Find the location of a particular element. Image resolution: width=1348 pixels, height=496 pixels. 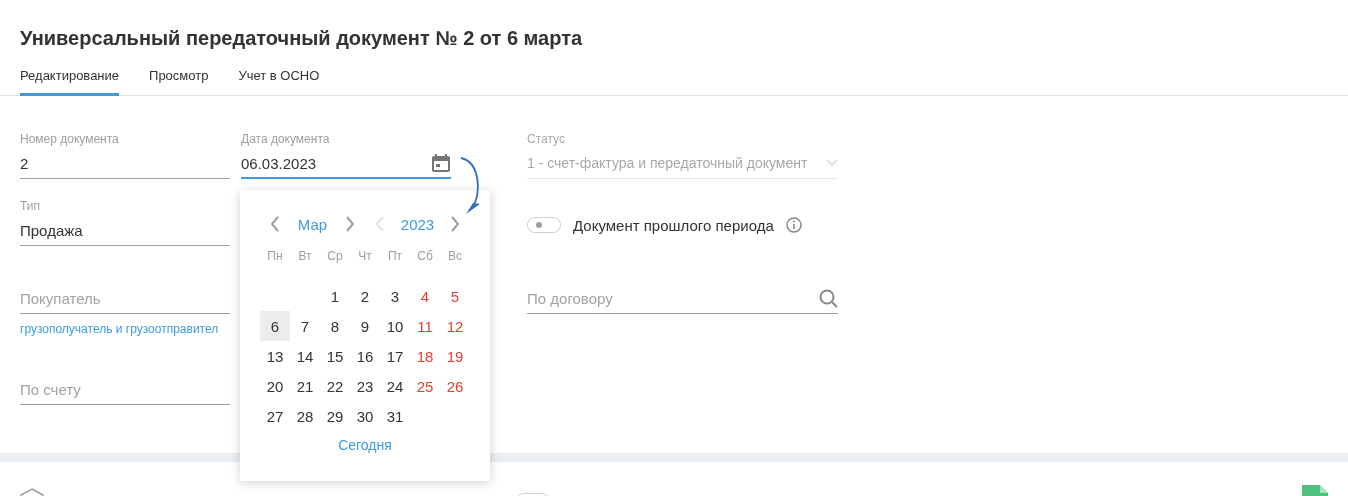

input-field: Дата документа 06.03.2023 is located at coordinates (346, 155).